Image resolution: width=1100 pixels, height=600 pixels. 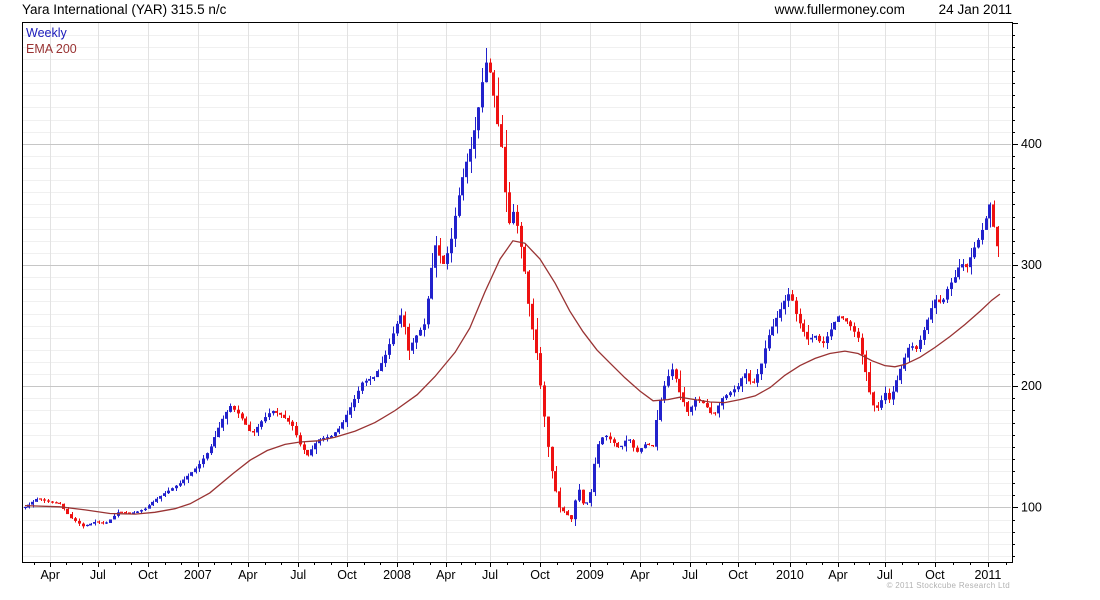 What do you see at coordinates (1031, 507) in the screenshot?
I see `svg-text: 100` at bounding box center [1031, 507].